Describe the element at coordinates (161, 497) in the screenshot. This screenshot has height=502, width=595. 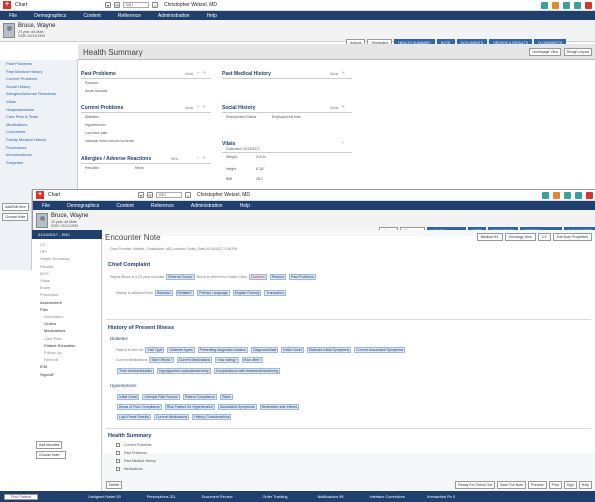
I see `prescriptions-link: Prescriptions 311` at that location.